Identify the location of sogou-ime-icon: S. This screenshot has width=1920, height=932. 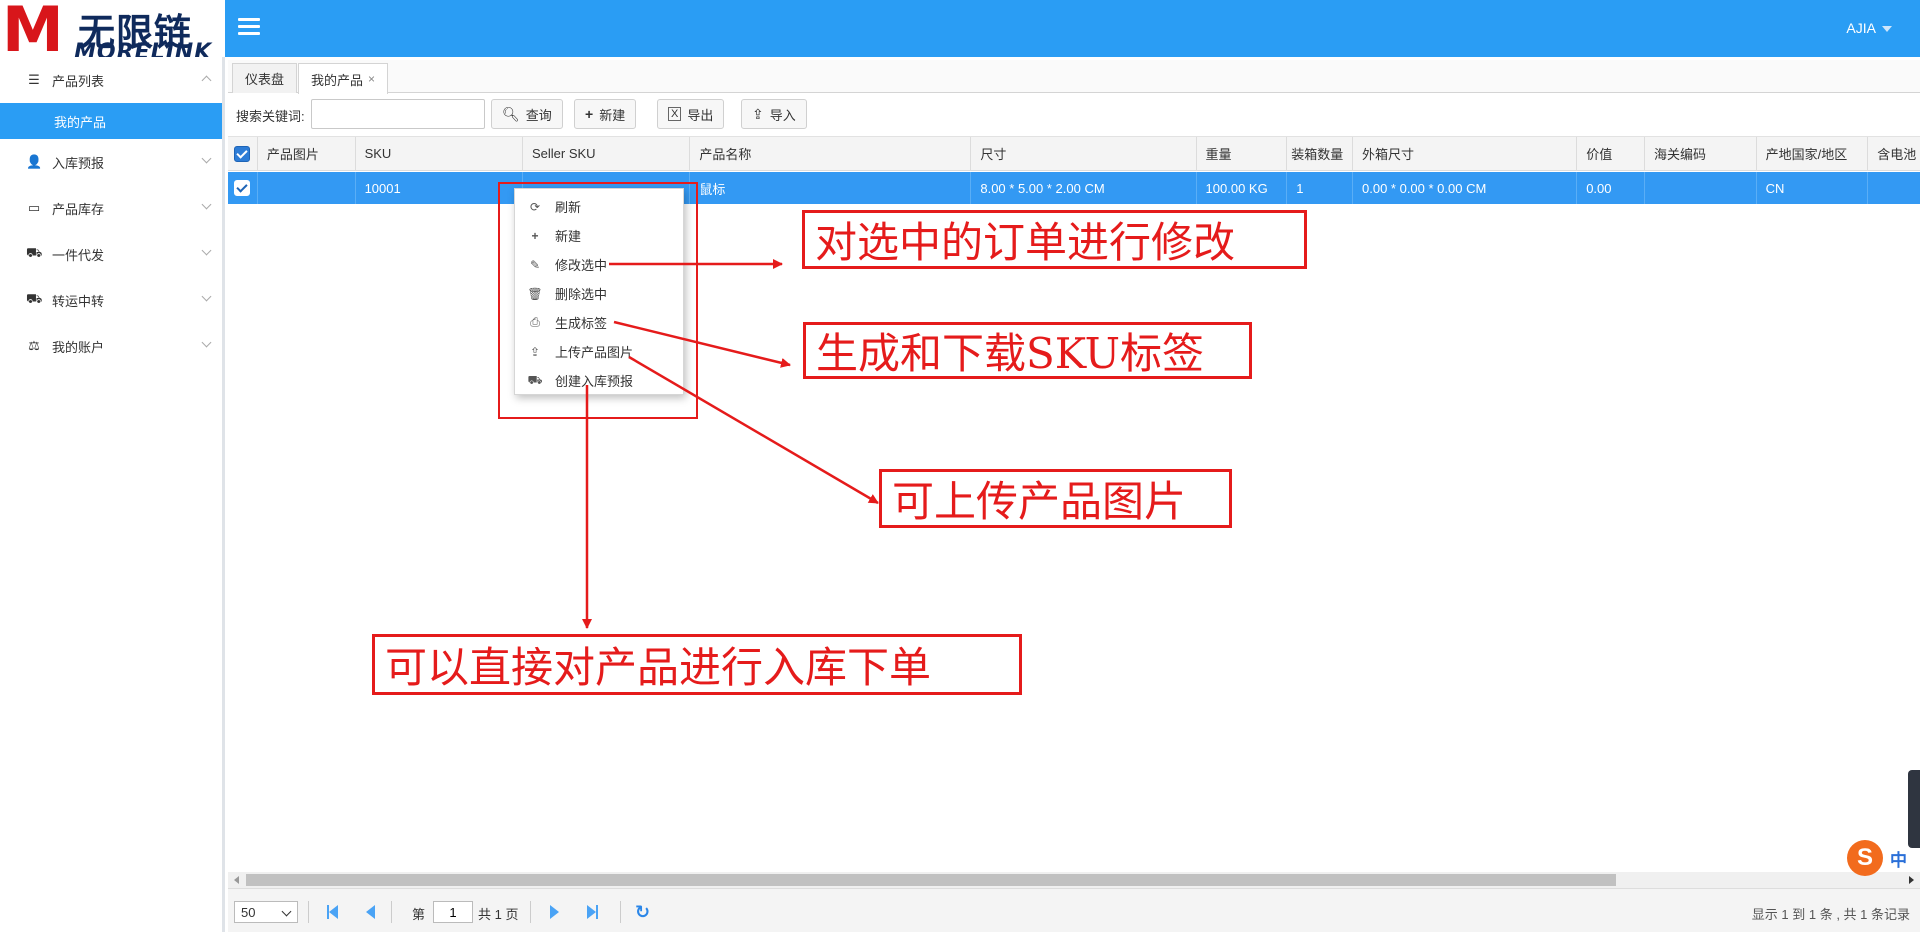
(1865, 858).